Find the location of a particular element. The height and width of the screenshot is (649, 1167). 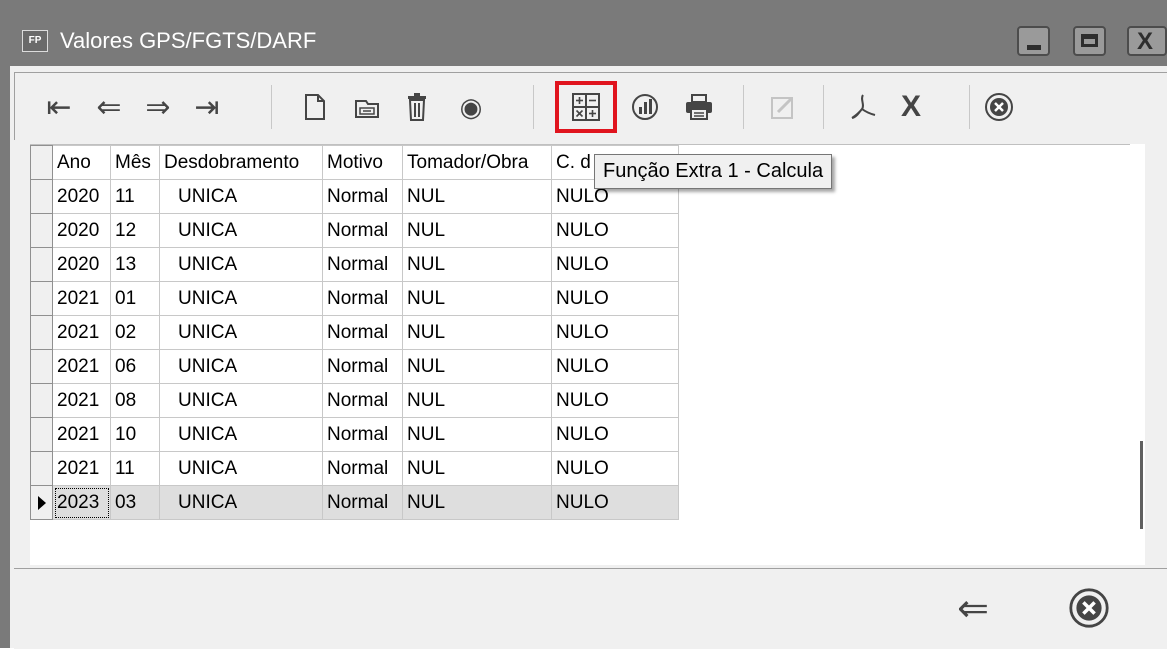

previous-record-button: ⇐ is located at coordinates (109, 107).